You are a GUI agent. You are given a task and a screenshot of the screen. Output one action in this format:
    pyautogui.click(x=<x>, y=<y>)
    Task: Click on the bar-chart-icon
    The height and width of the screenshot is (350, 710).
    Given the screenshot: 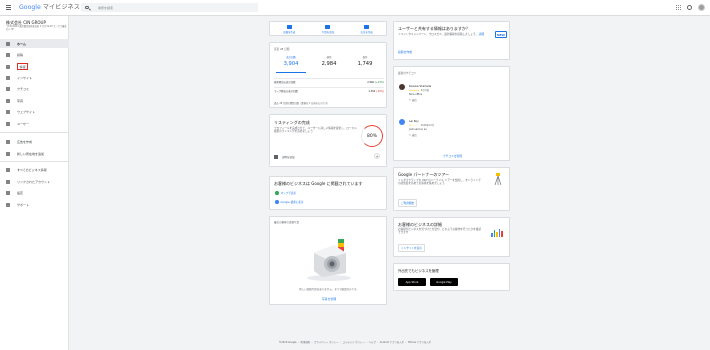 What is the action you would take?
    pyautogui.click(x=497, y=233)
    